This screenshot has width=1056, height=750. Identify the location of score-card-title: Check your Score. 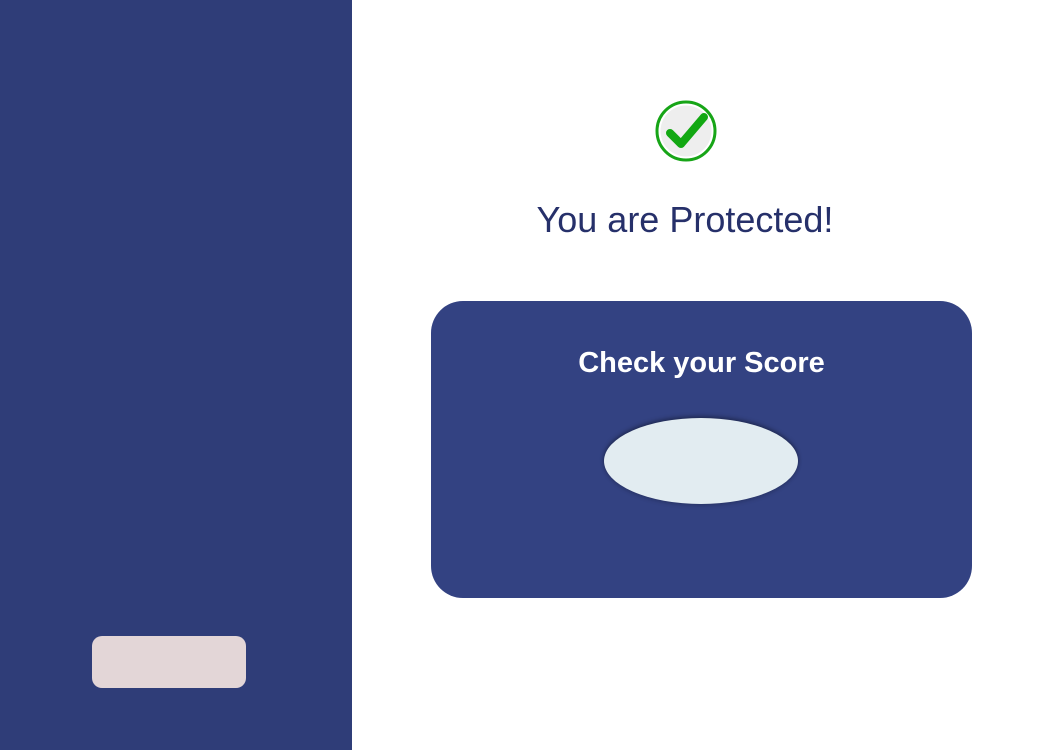
(701, 363).